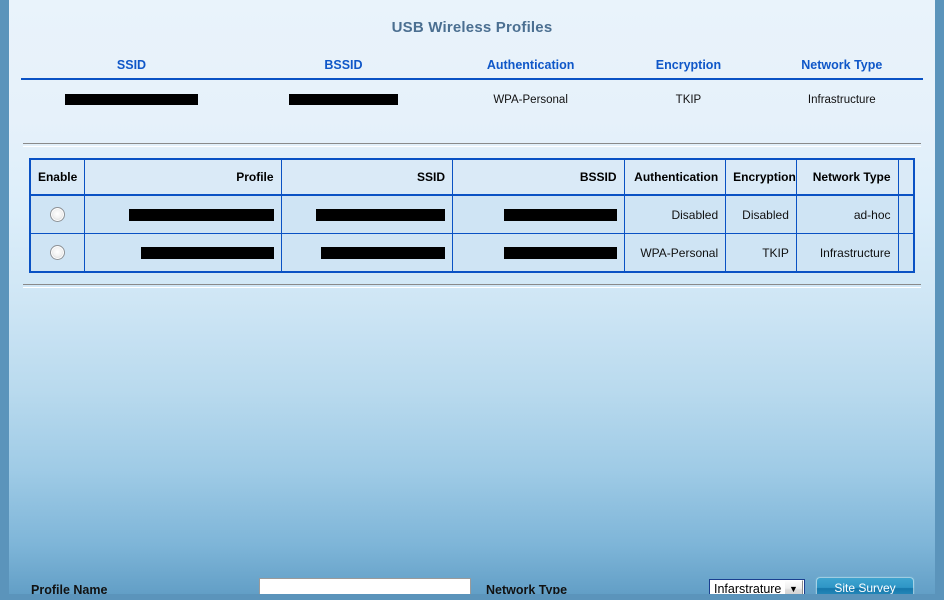  Describe the element at coordinates (906, 177) in the screenshot. I see `profiles-header-spacer` at that location.